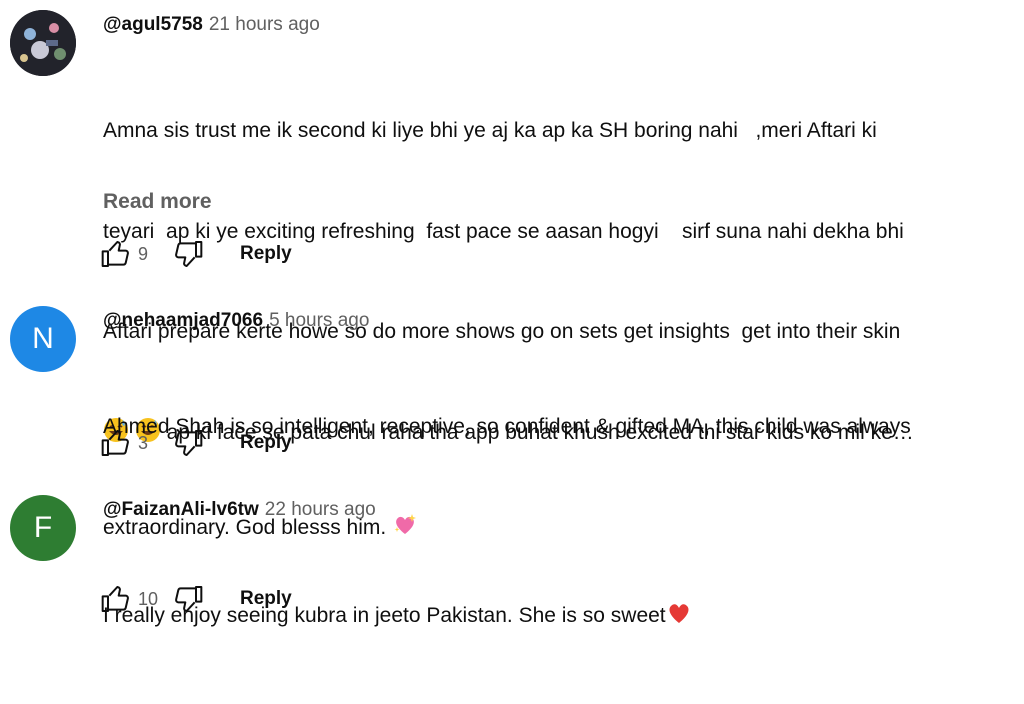 The width and height of the screenshot is (1024, 704). I want to click on timestamp: 22 hours ago, so click(320, 509).